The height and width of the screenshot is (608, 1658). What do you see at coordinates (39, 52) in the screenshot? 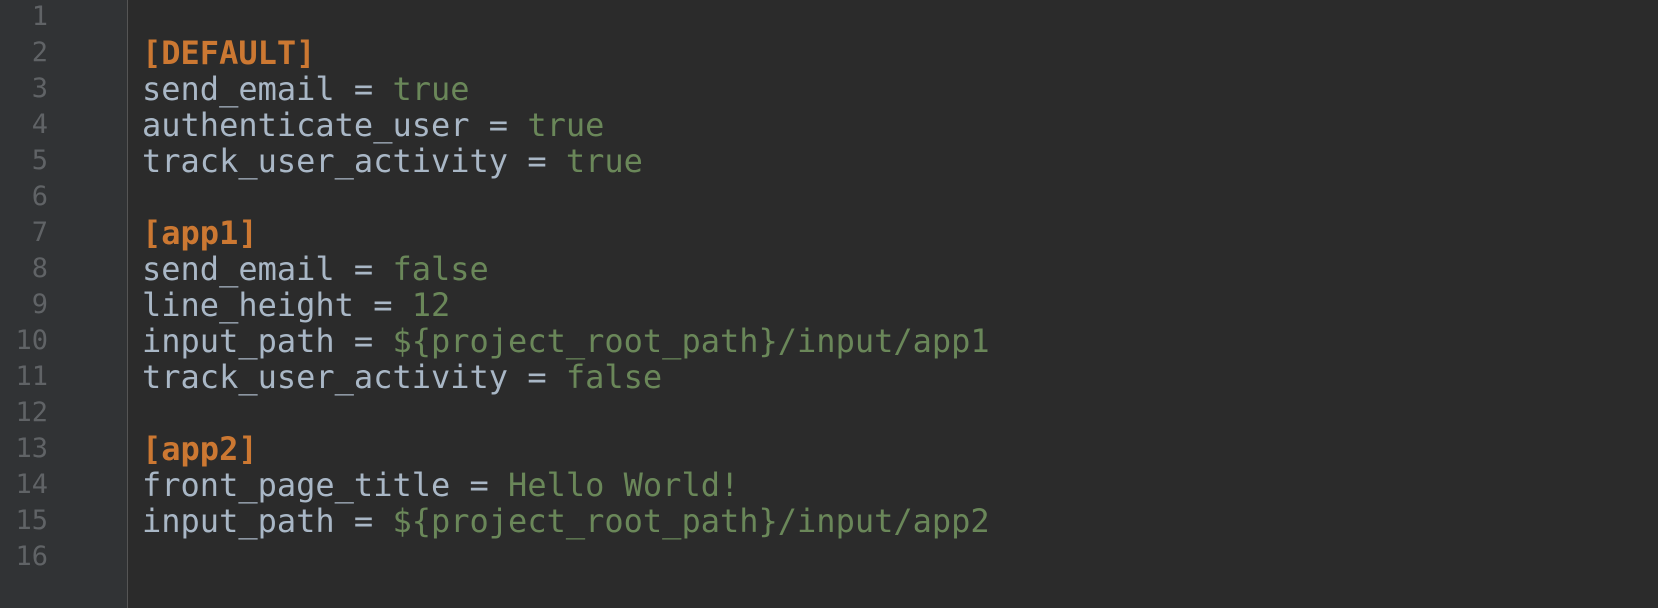
I see `line-number: 2` at bounding box center [39, 52].